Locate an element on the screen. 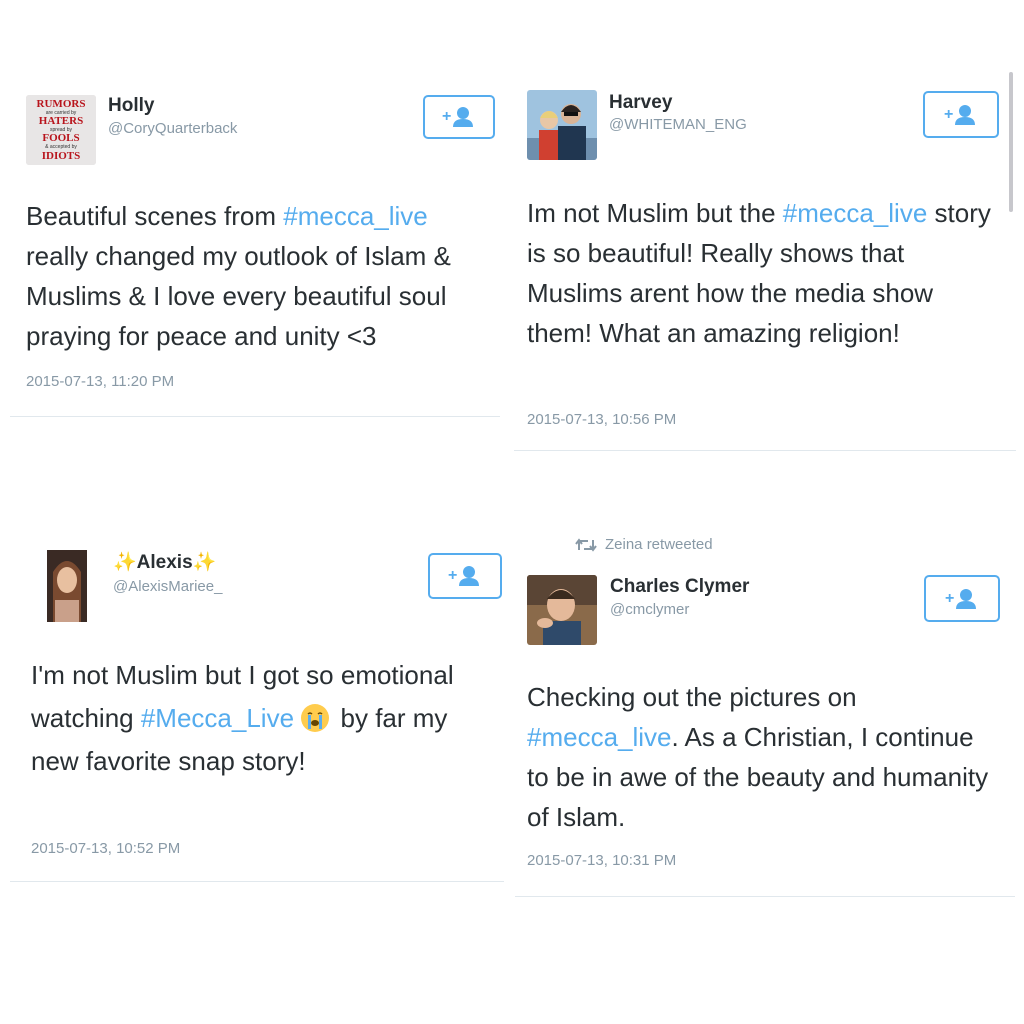 The image size is (1024, 1024). avatar-alexis is located at coordinates (67, 586).